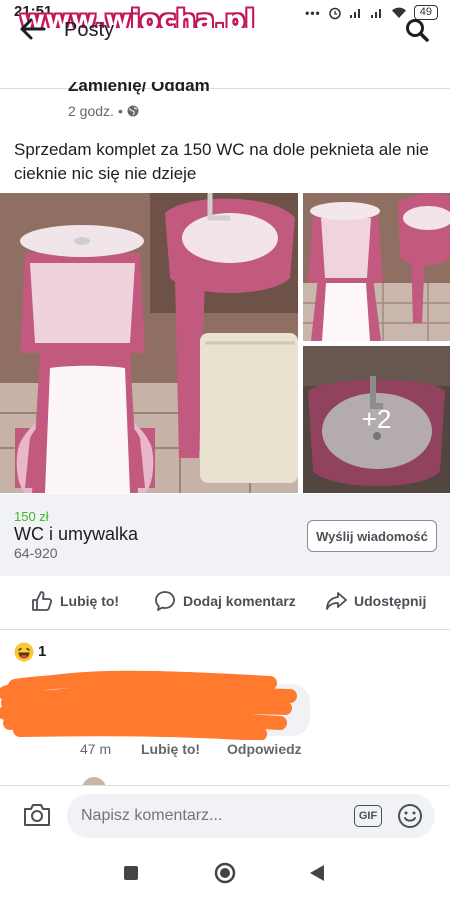 The image size is (450, 900). What do you see at coordinates (91, 111) in the screenshot?
I see `post-time: 2 godz.` at bounding box center [91, 111].